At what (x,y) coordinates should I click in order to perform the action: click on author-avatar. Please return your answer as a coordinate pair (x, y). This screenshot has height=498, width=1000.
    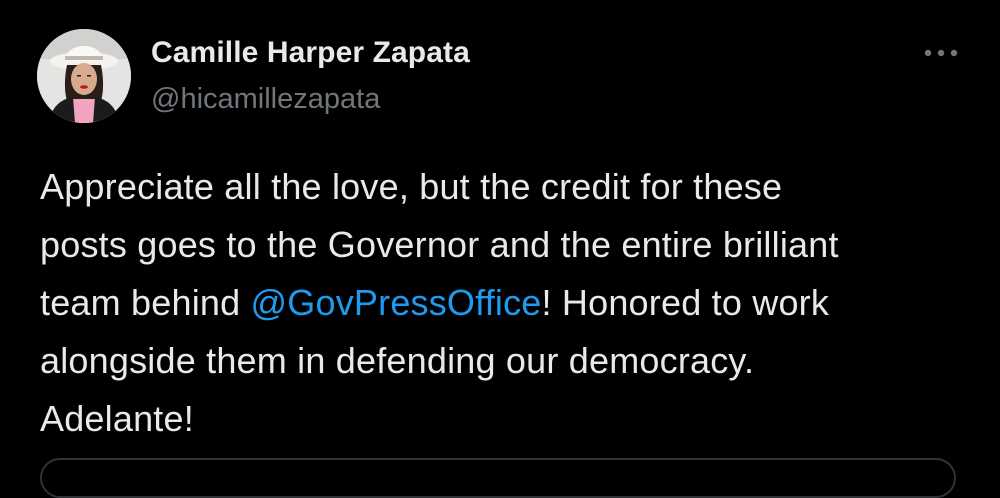
    Looking at the image, I should click on (84, 76).